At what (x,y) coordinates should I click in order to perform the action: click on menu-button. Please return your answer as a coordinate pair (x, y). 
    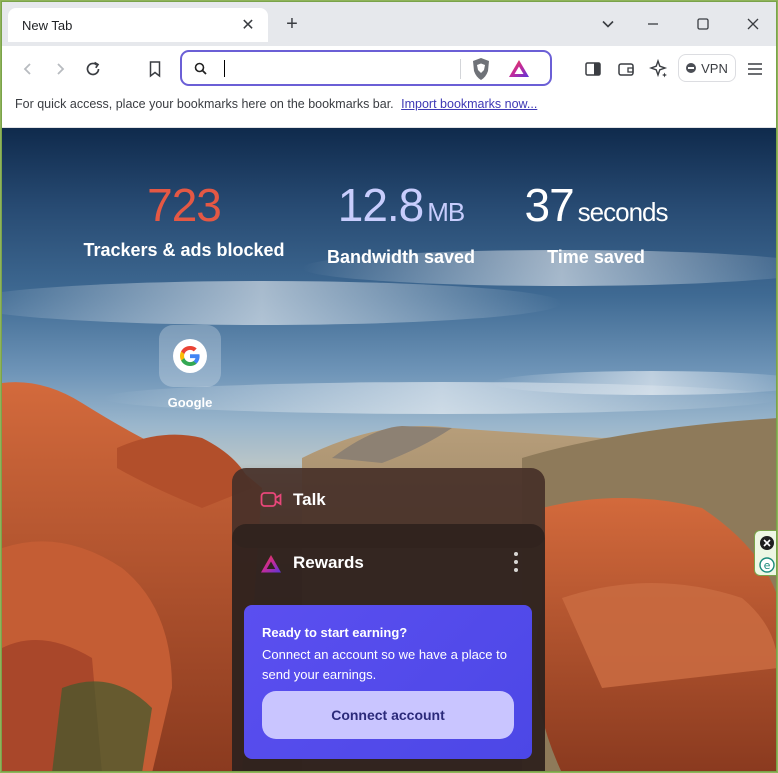
    Looking at the image, I should click on (755, 69).